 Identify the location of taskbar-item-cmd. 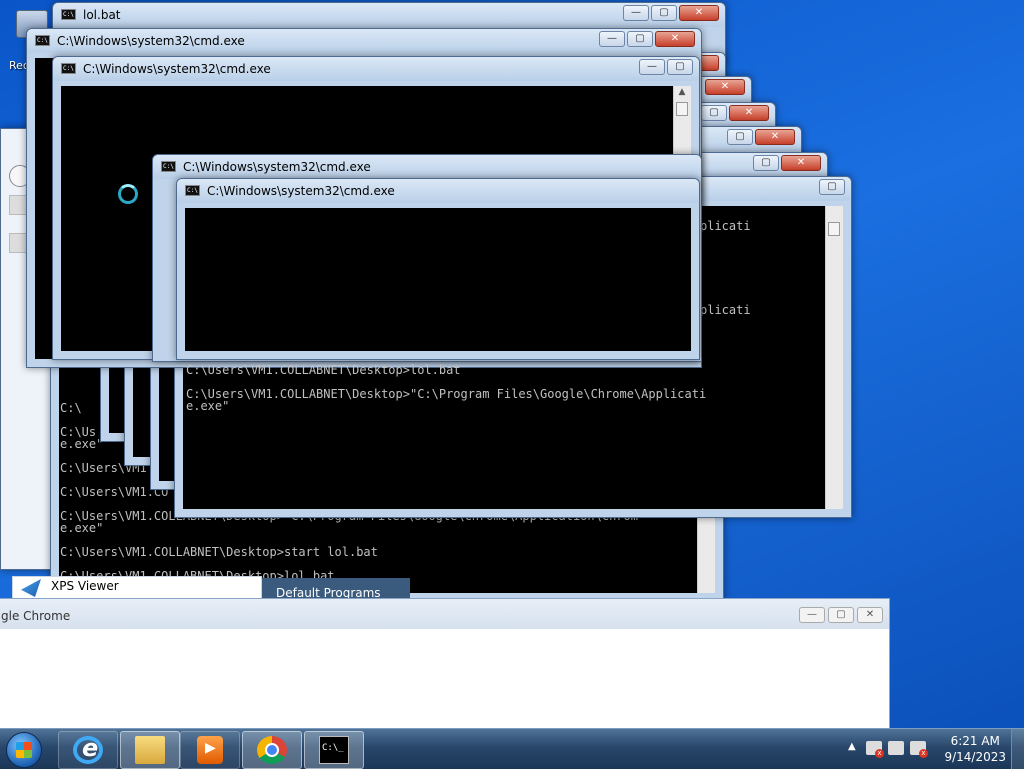
(334, 750).